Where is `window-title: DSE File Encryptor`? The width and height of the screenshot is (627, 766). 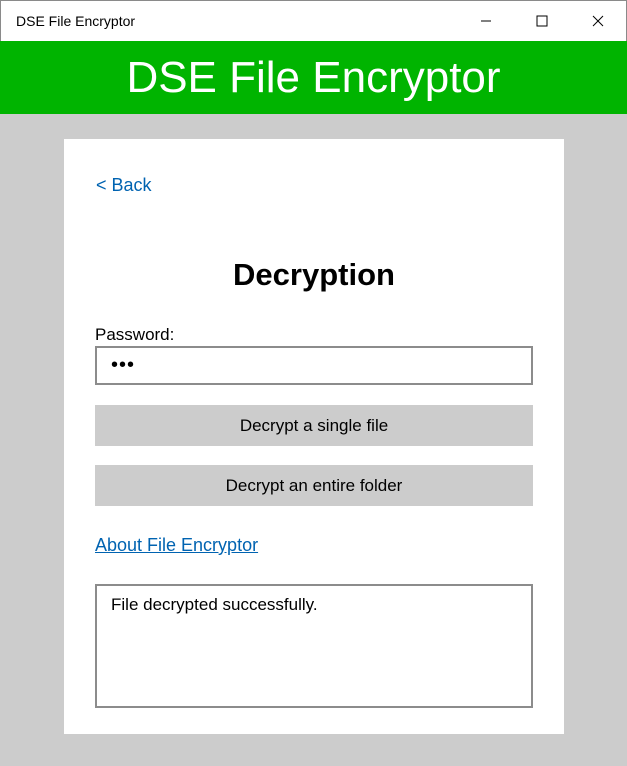
window-title: DSE File Encryptor is located at coordinates (76, 21).